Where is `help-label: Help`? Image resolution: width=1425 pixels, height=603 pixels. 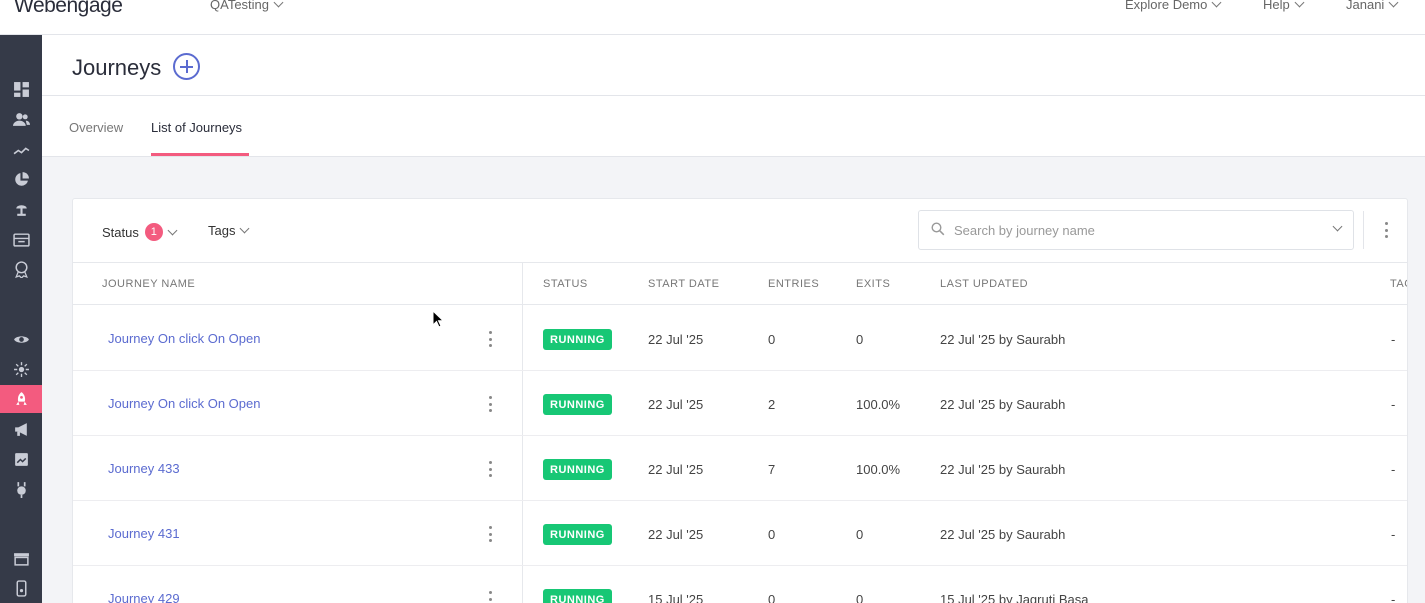 help-label: Help is located at coordinates (1276, 6).